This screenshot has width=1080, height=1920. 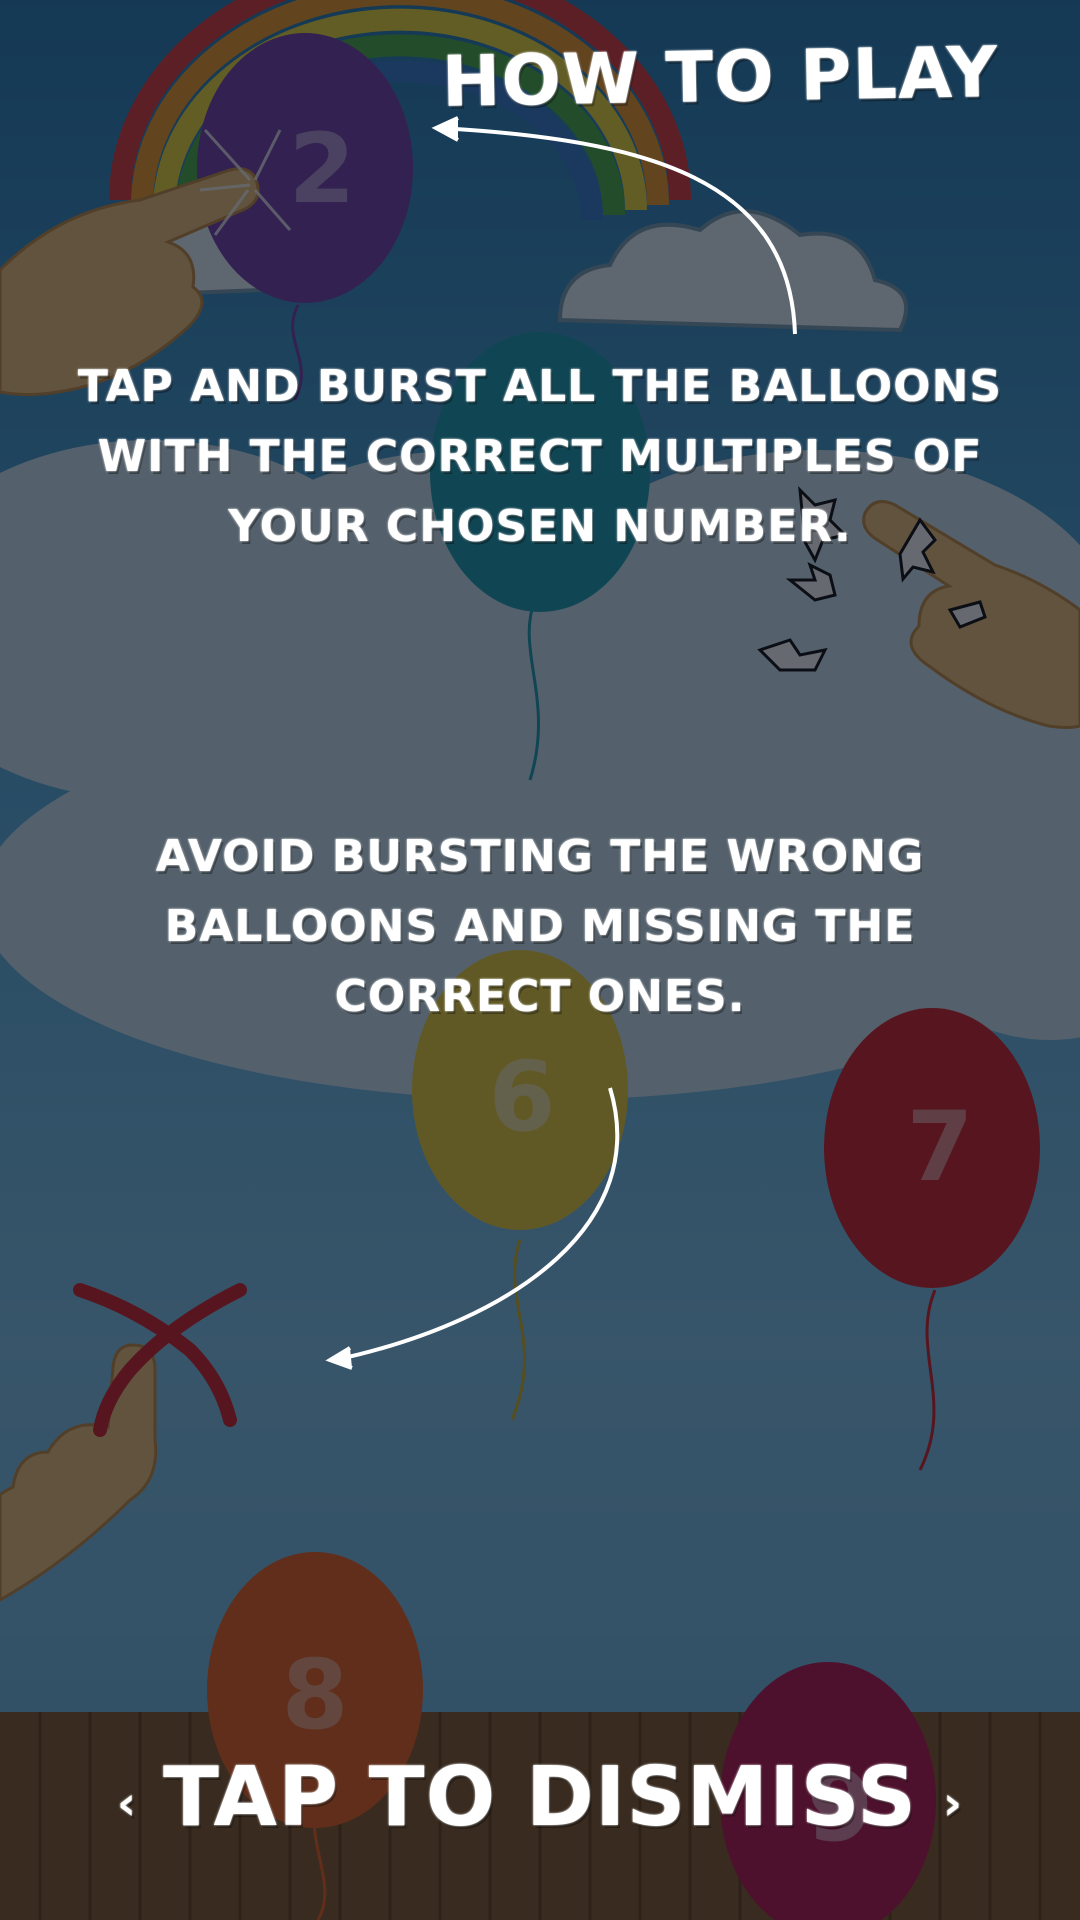 What do you see at coordinates (720, 77) in the screenshot?
I see `page-title: HOW TO PLAY` at bounding box center [720, 77].